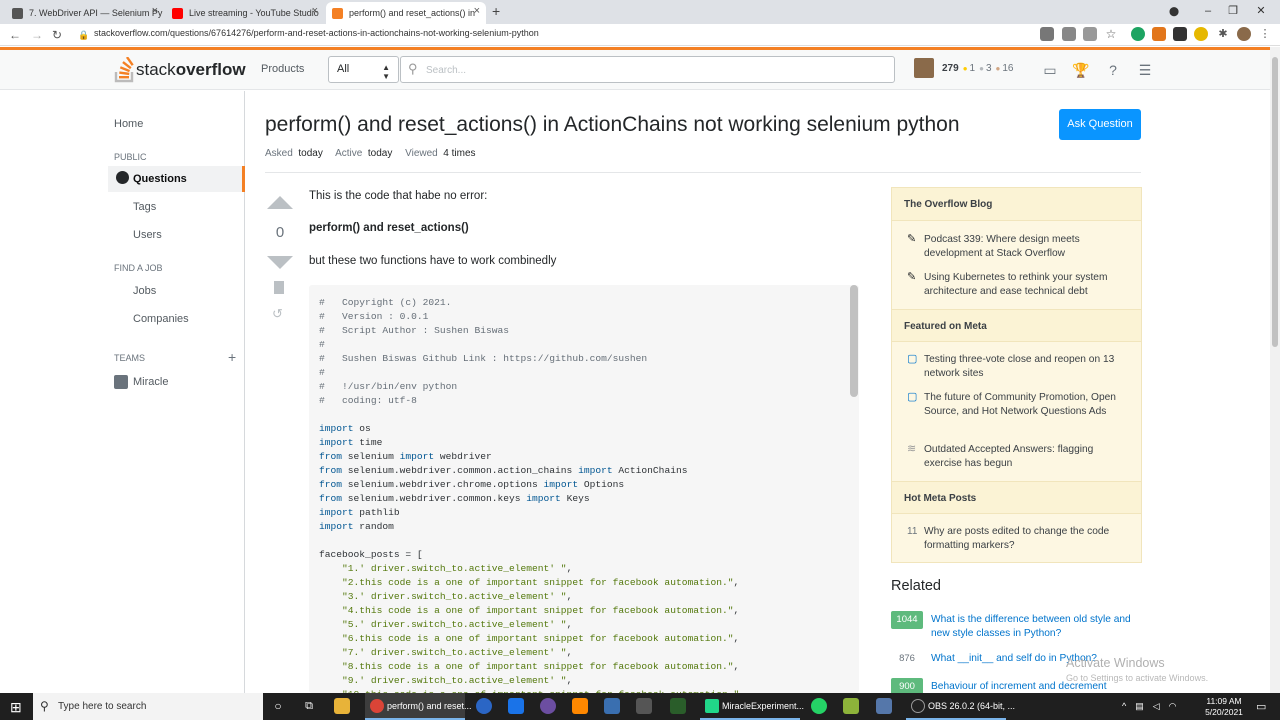 The width and height of the screenshot is (1280, 720). What do you see at coordinates (180, 70) in the screenshot?
I see `stackoverflow-logo: stack overflow` at bounding box center [180, 70].